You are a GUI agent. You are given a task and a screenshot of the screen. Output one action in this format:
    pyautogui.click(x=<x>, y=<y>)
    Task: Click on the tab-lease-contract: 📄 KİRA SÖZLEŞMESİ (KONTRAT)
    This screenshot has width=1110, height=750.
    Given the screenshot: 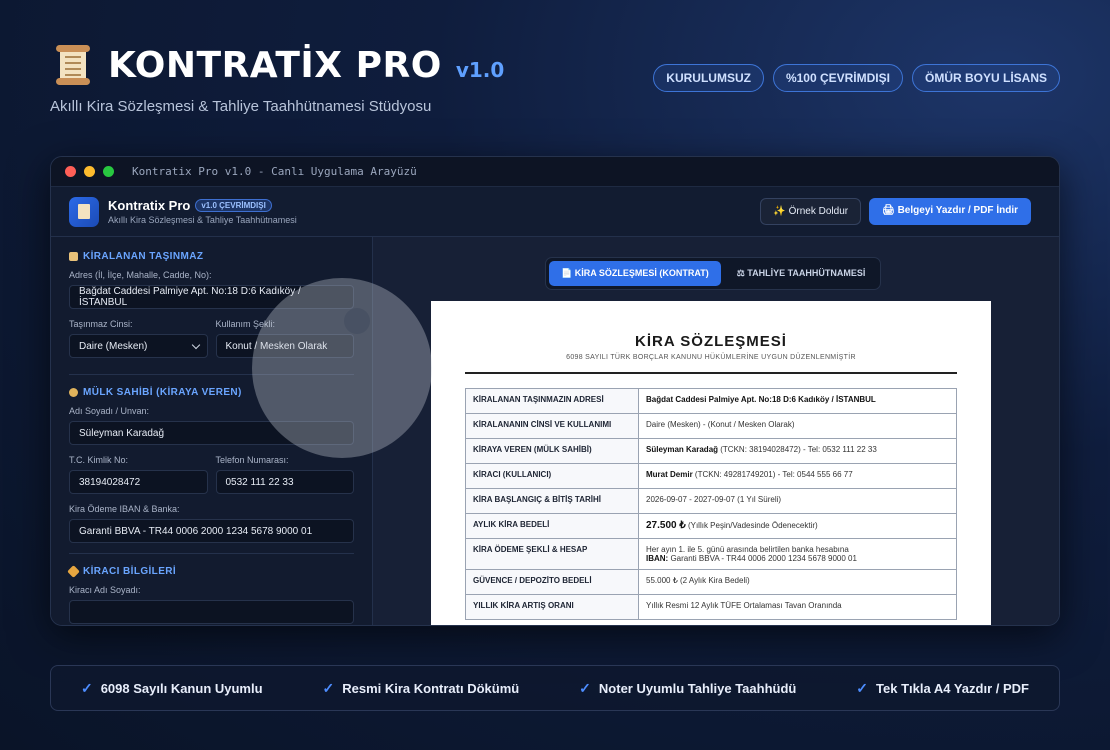 What is the action you would take?
    pyautogui.click(x=635, y=273)
    